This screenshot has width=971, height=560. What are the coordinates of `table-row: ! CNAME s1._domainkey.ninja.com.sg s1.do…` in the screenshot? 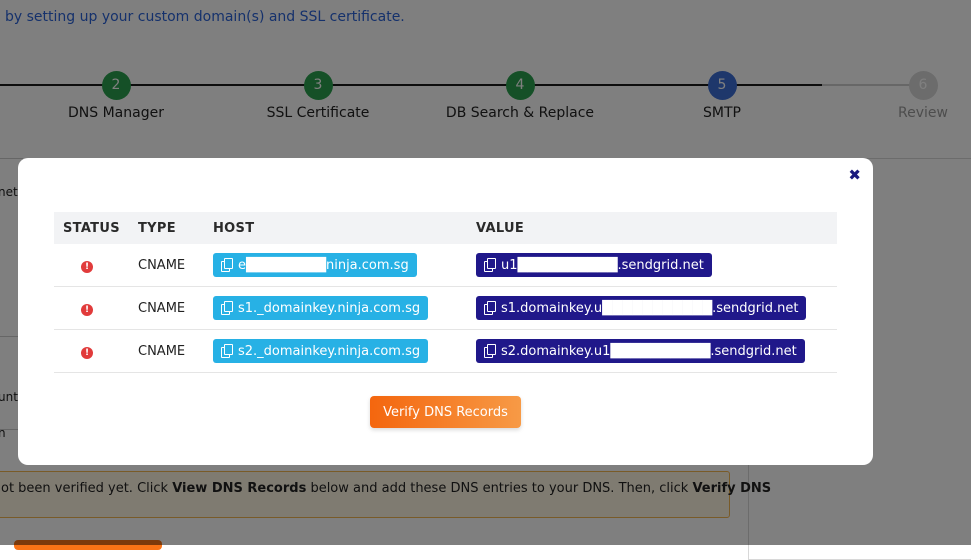 It's located at (445, 308).